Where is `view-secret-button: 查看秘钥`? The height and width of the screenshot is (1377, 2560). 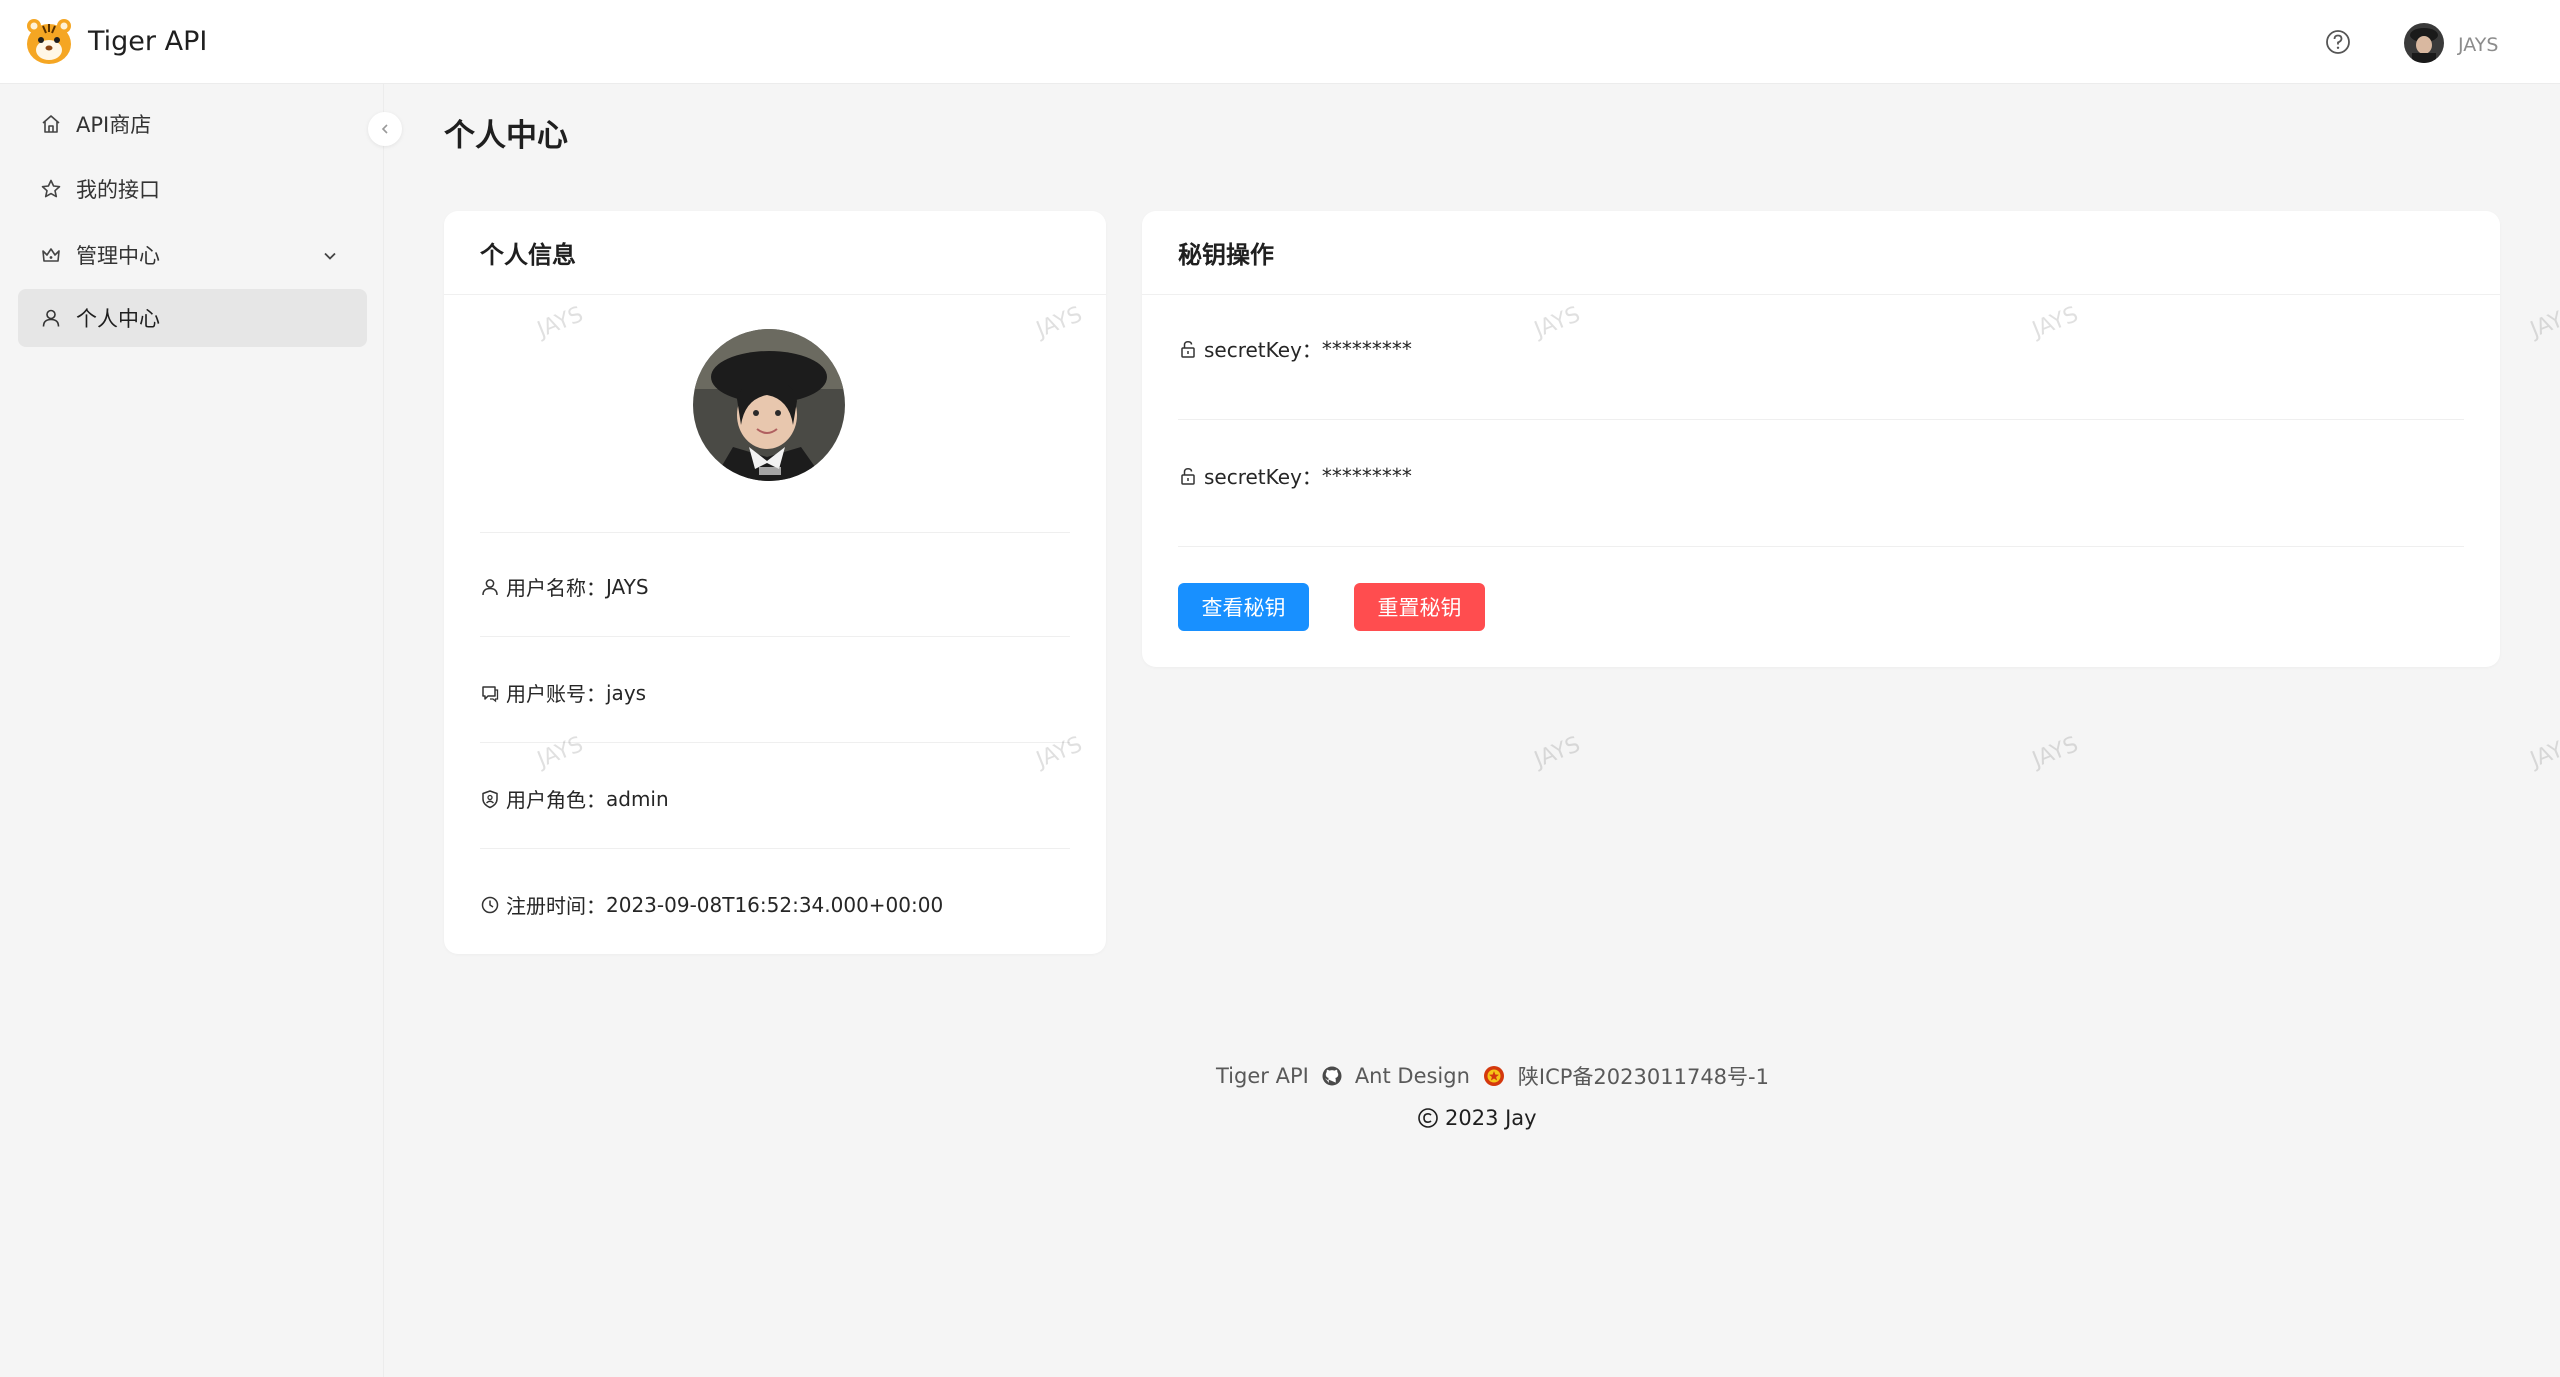
view-secret-button: 查看秘钥 is located at coordinates (1243, 607).